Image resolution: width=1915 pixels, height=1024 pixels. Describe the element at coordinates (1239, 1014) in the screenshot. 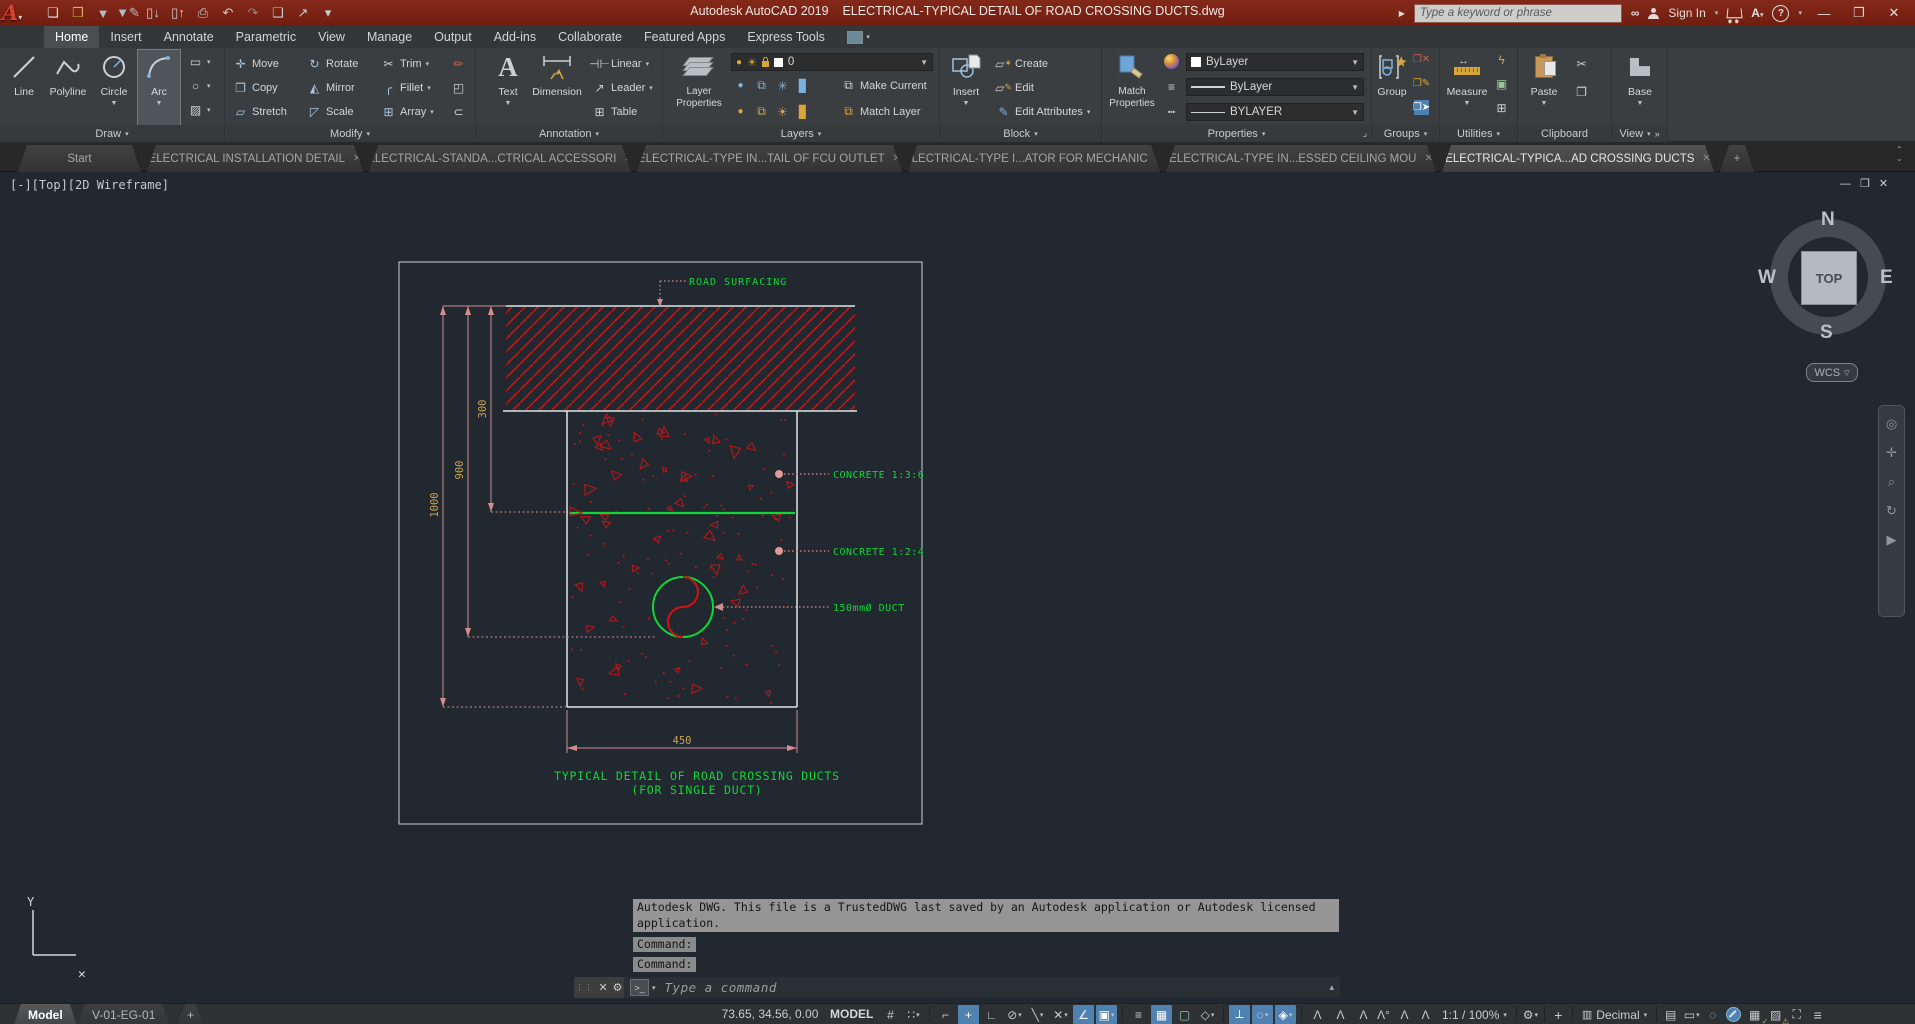

I see `dynamic-ucs-icon: ⟂` at that location.